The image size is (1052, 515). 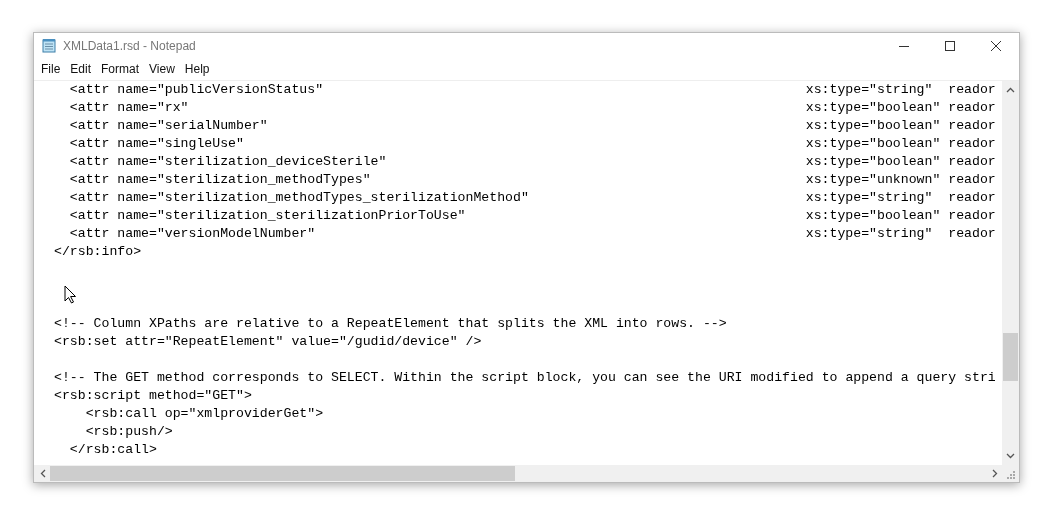 I want to click on close-icon, so click(x=996, y=45).